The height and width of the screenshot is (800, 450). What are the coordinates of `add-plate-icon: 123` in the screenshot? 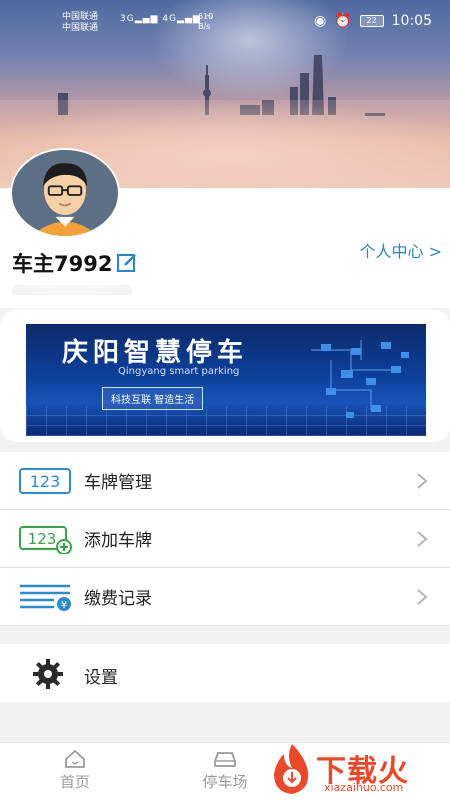 It's located at (45, 540).